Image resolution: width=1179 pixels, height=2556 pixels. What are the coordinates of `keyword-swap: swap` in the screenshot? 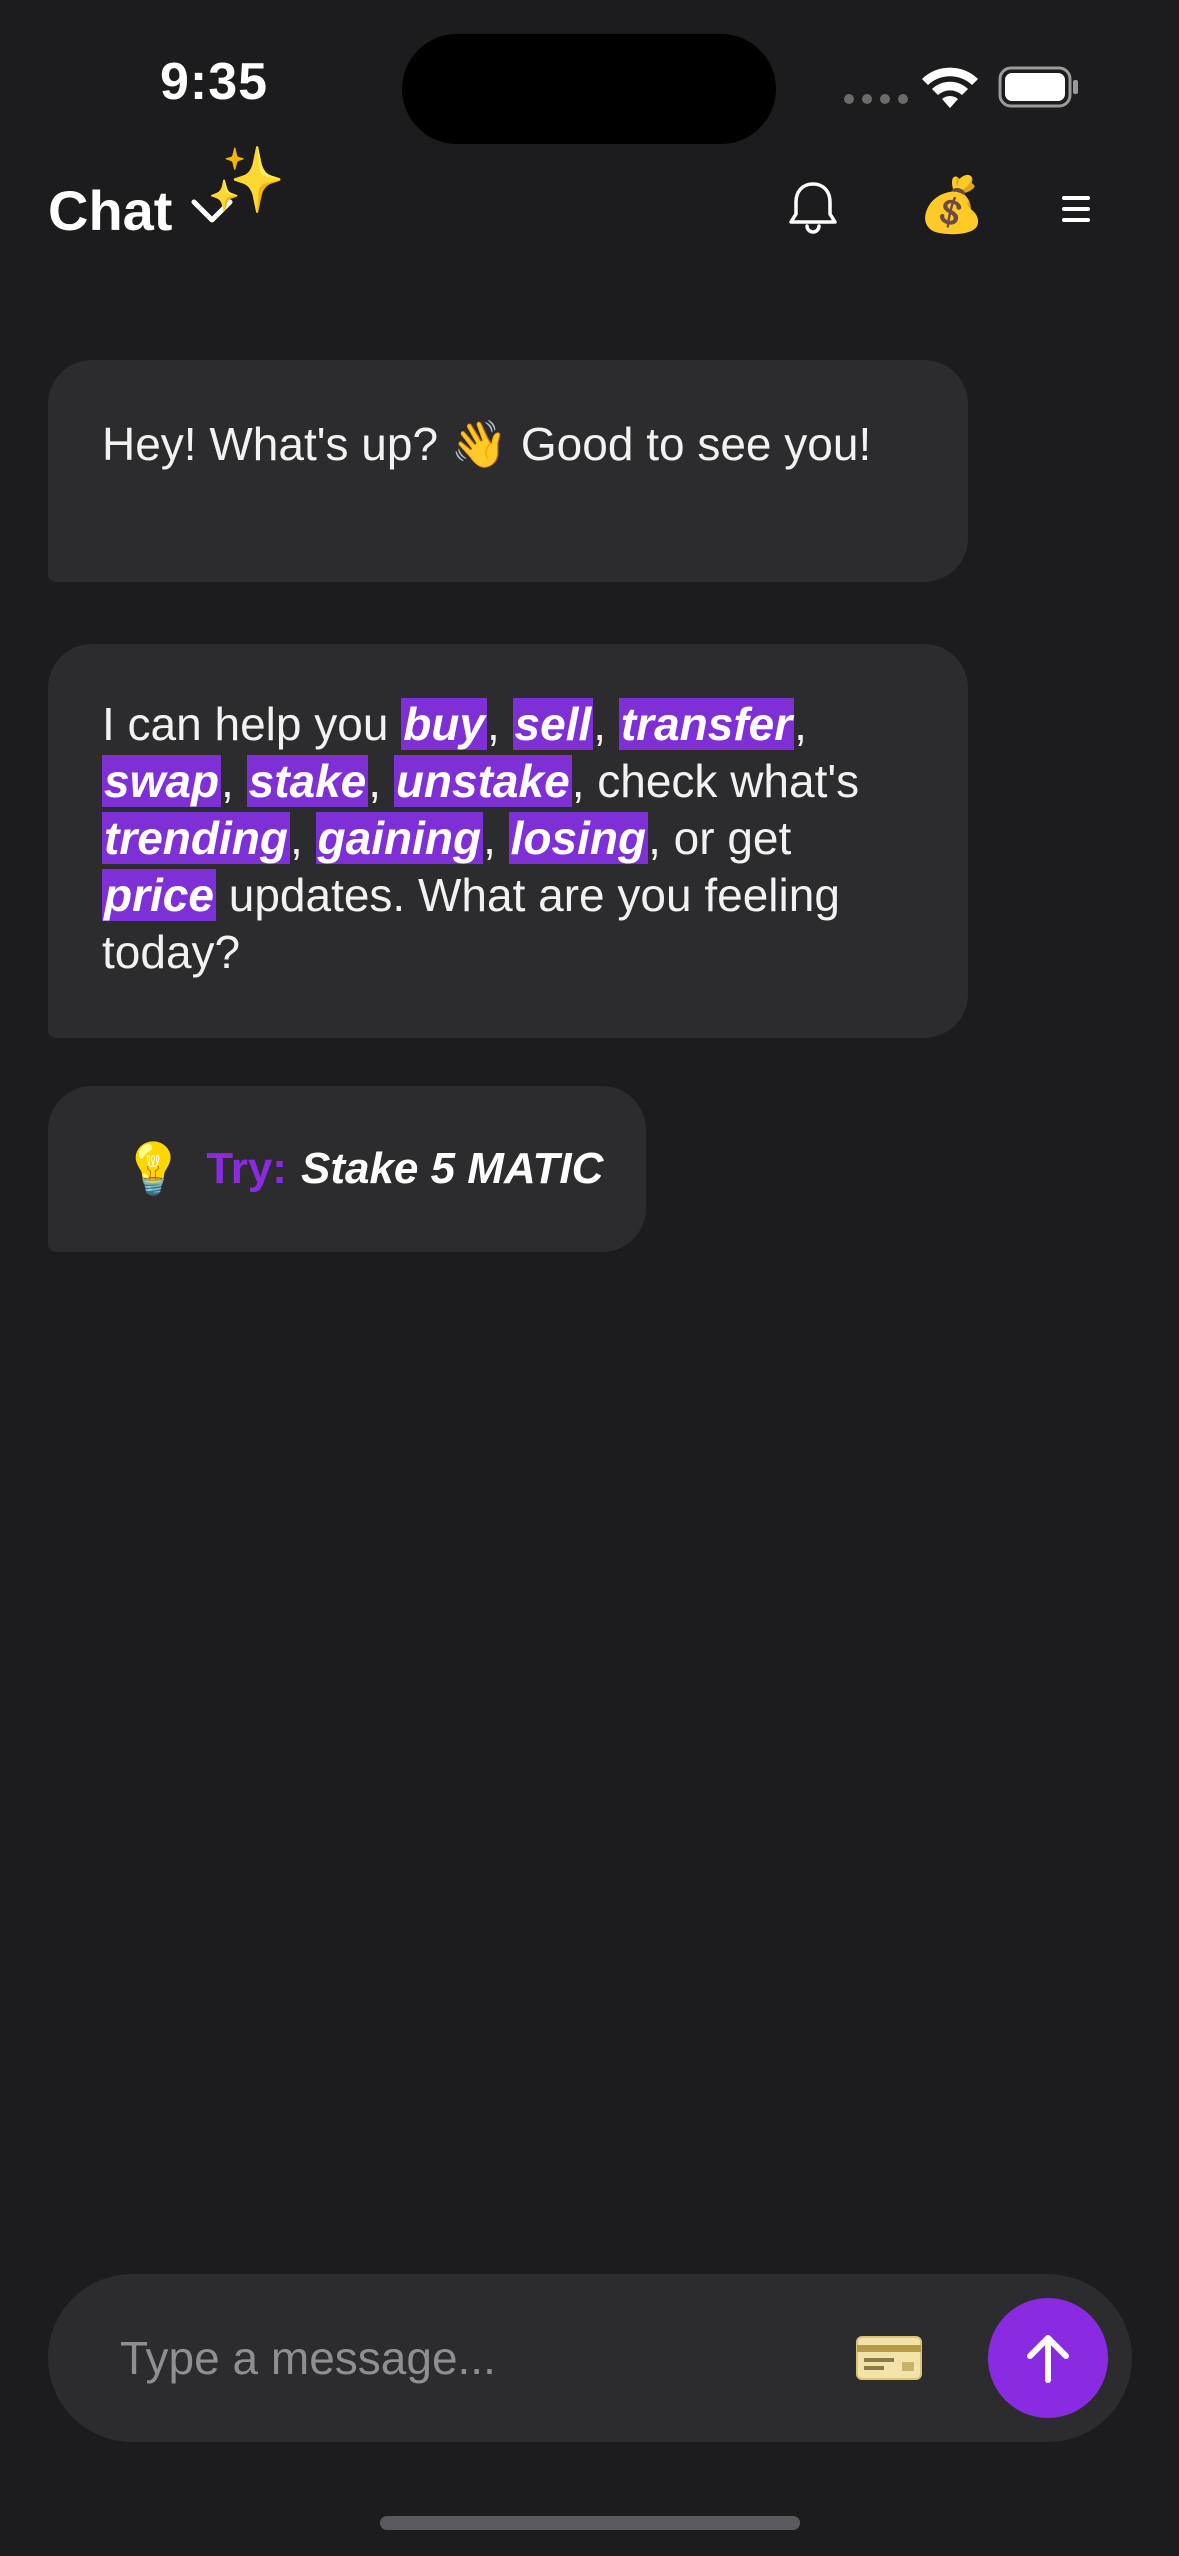 It's located at (162, 781).